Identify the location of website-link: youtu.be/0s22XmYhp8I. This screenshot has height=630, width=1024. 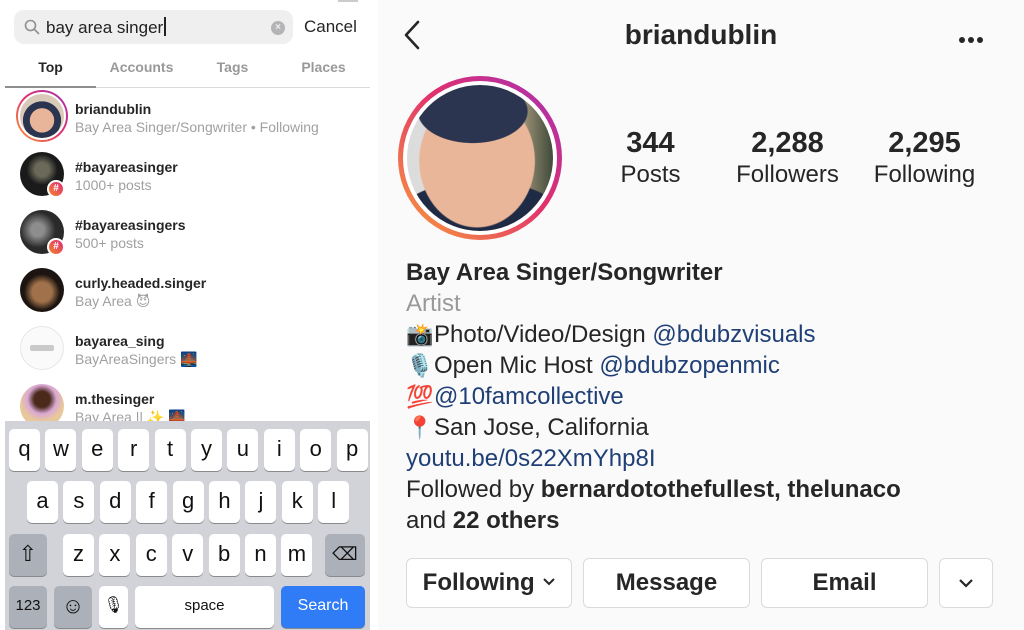
(706, 458).